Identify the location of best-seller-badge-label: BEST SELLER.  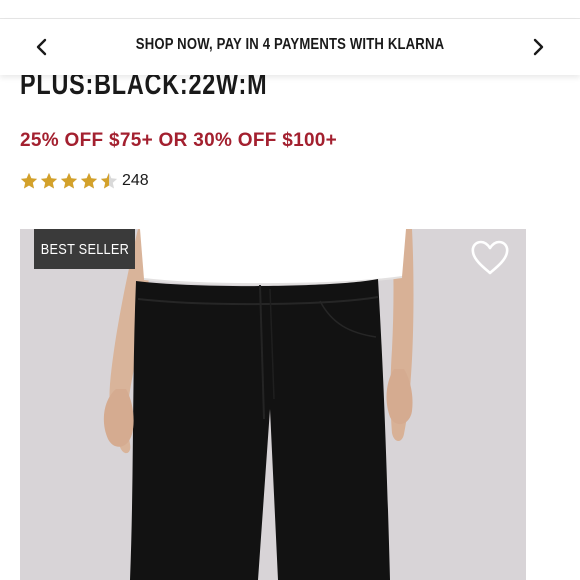
(84, 249).